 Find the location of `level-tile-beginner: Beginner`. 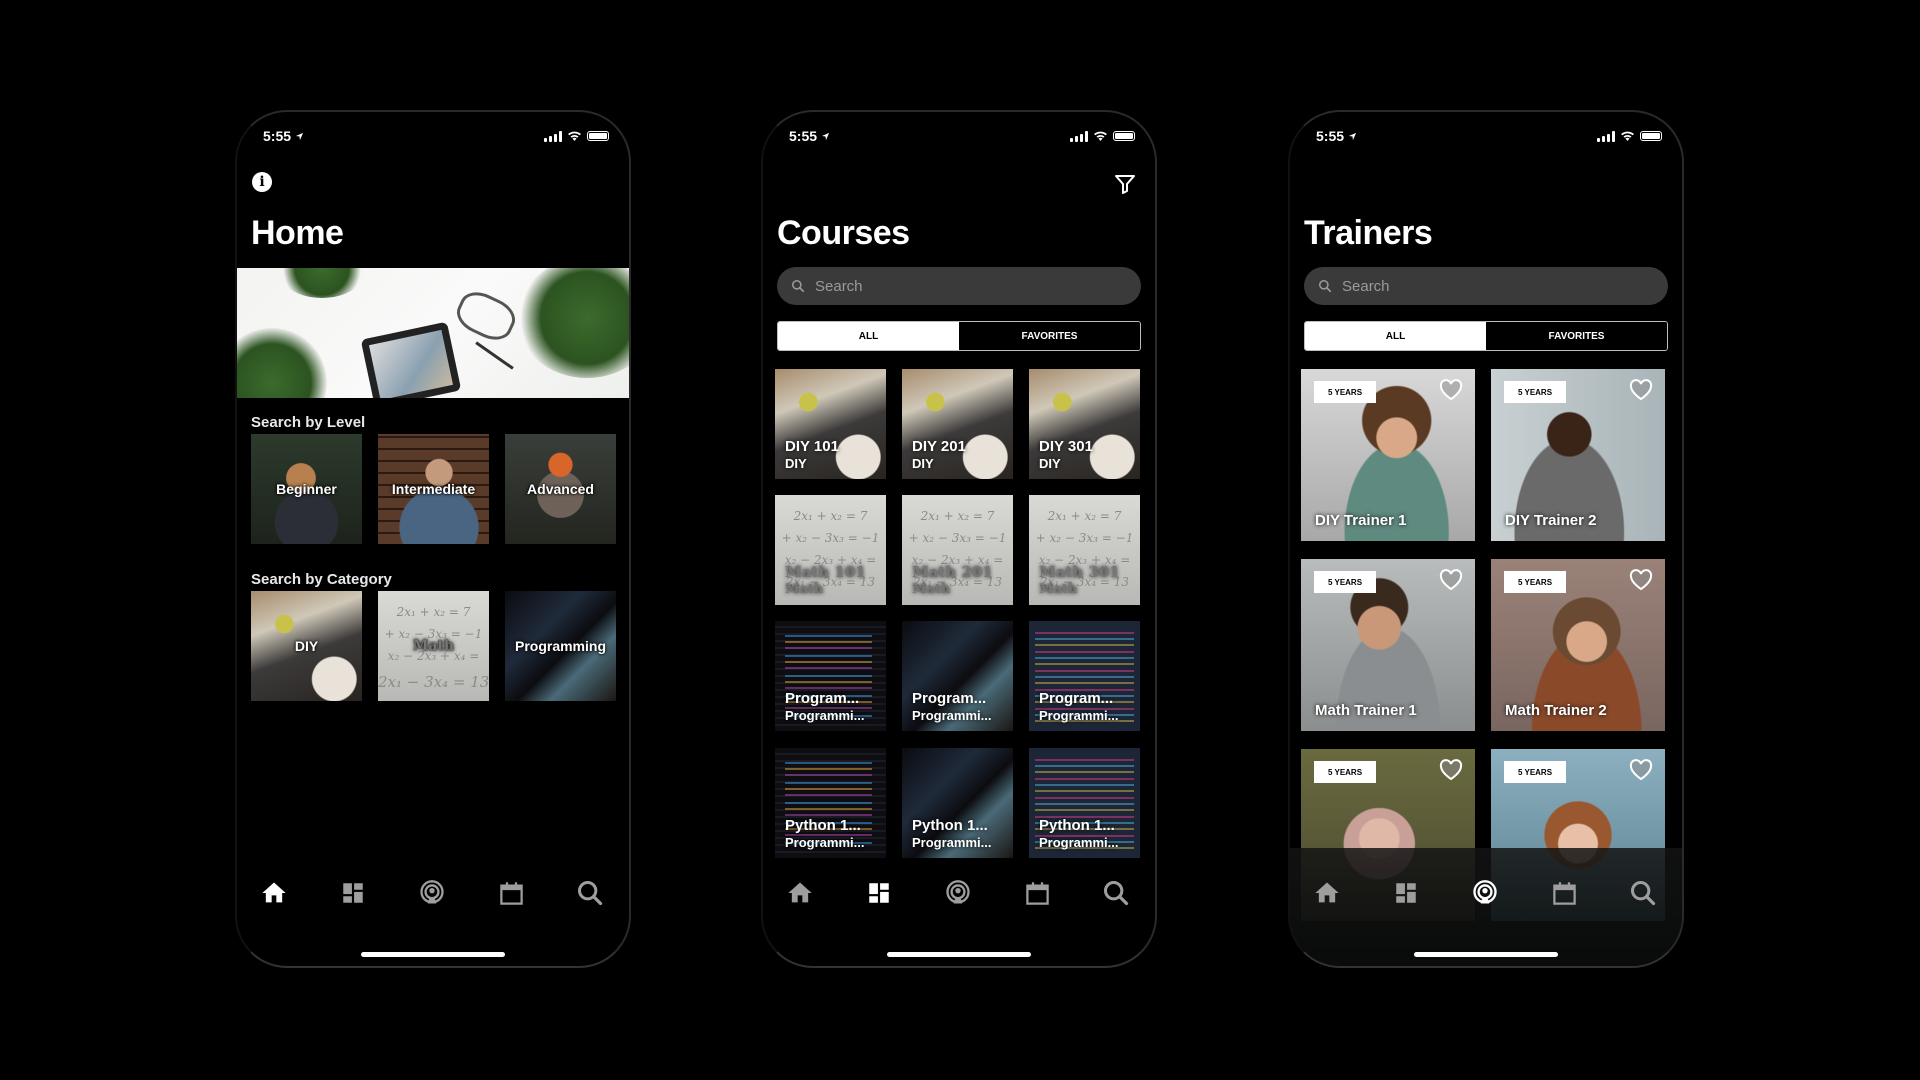

level-tile-beginner: Beginner is located at coordinates (306, 489).